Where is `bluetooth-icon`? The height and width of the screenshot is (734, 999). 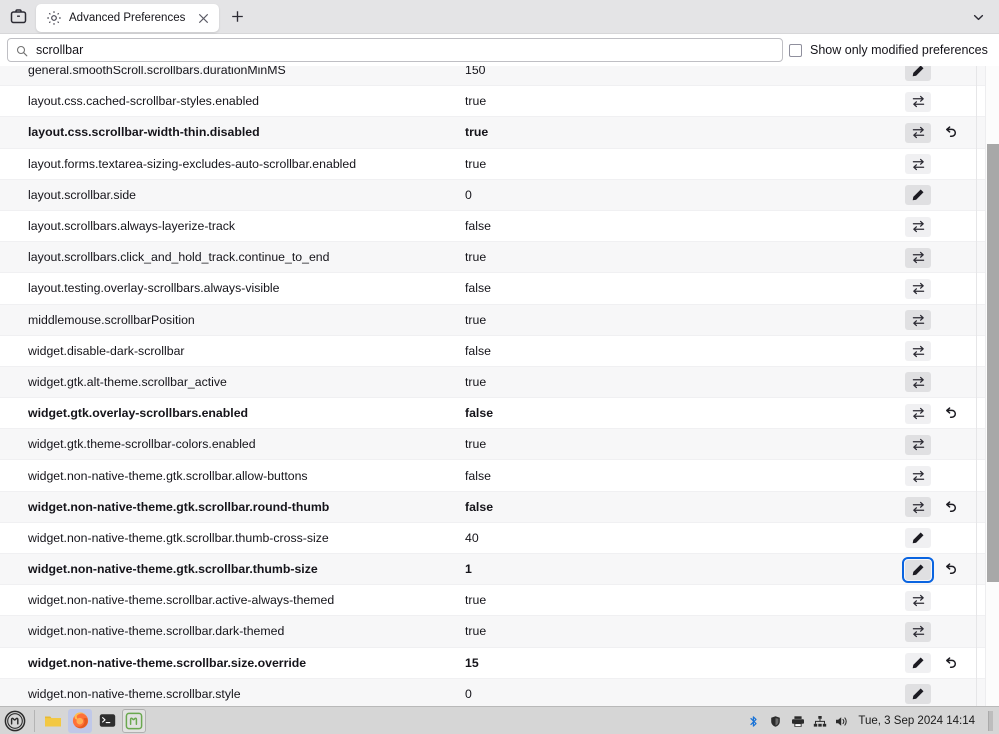
bluetooth-icon is located at coordinates (753, 721).